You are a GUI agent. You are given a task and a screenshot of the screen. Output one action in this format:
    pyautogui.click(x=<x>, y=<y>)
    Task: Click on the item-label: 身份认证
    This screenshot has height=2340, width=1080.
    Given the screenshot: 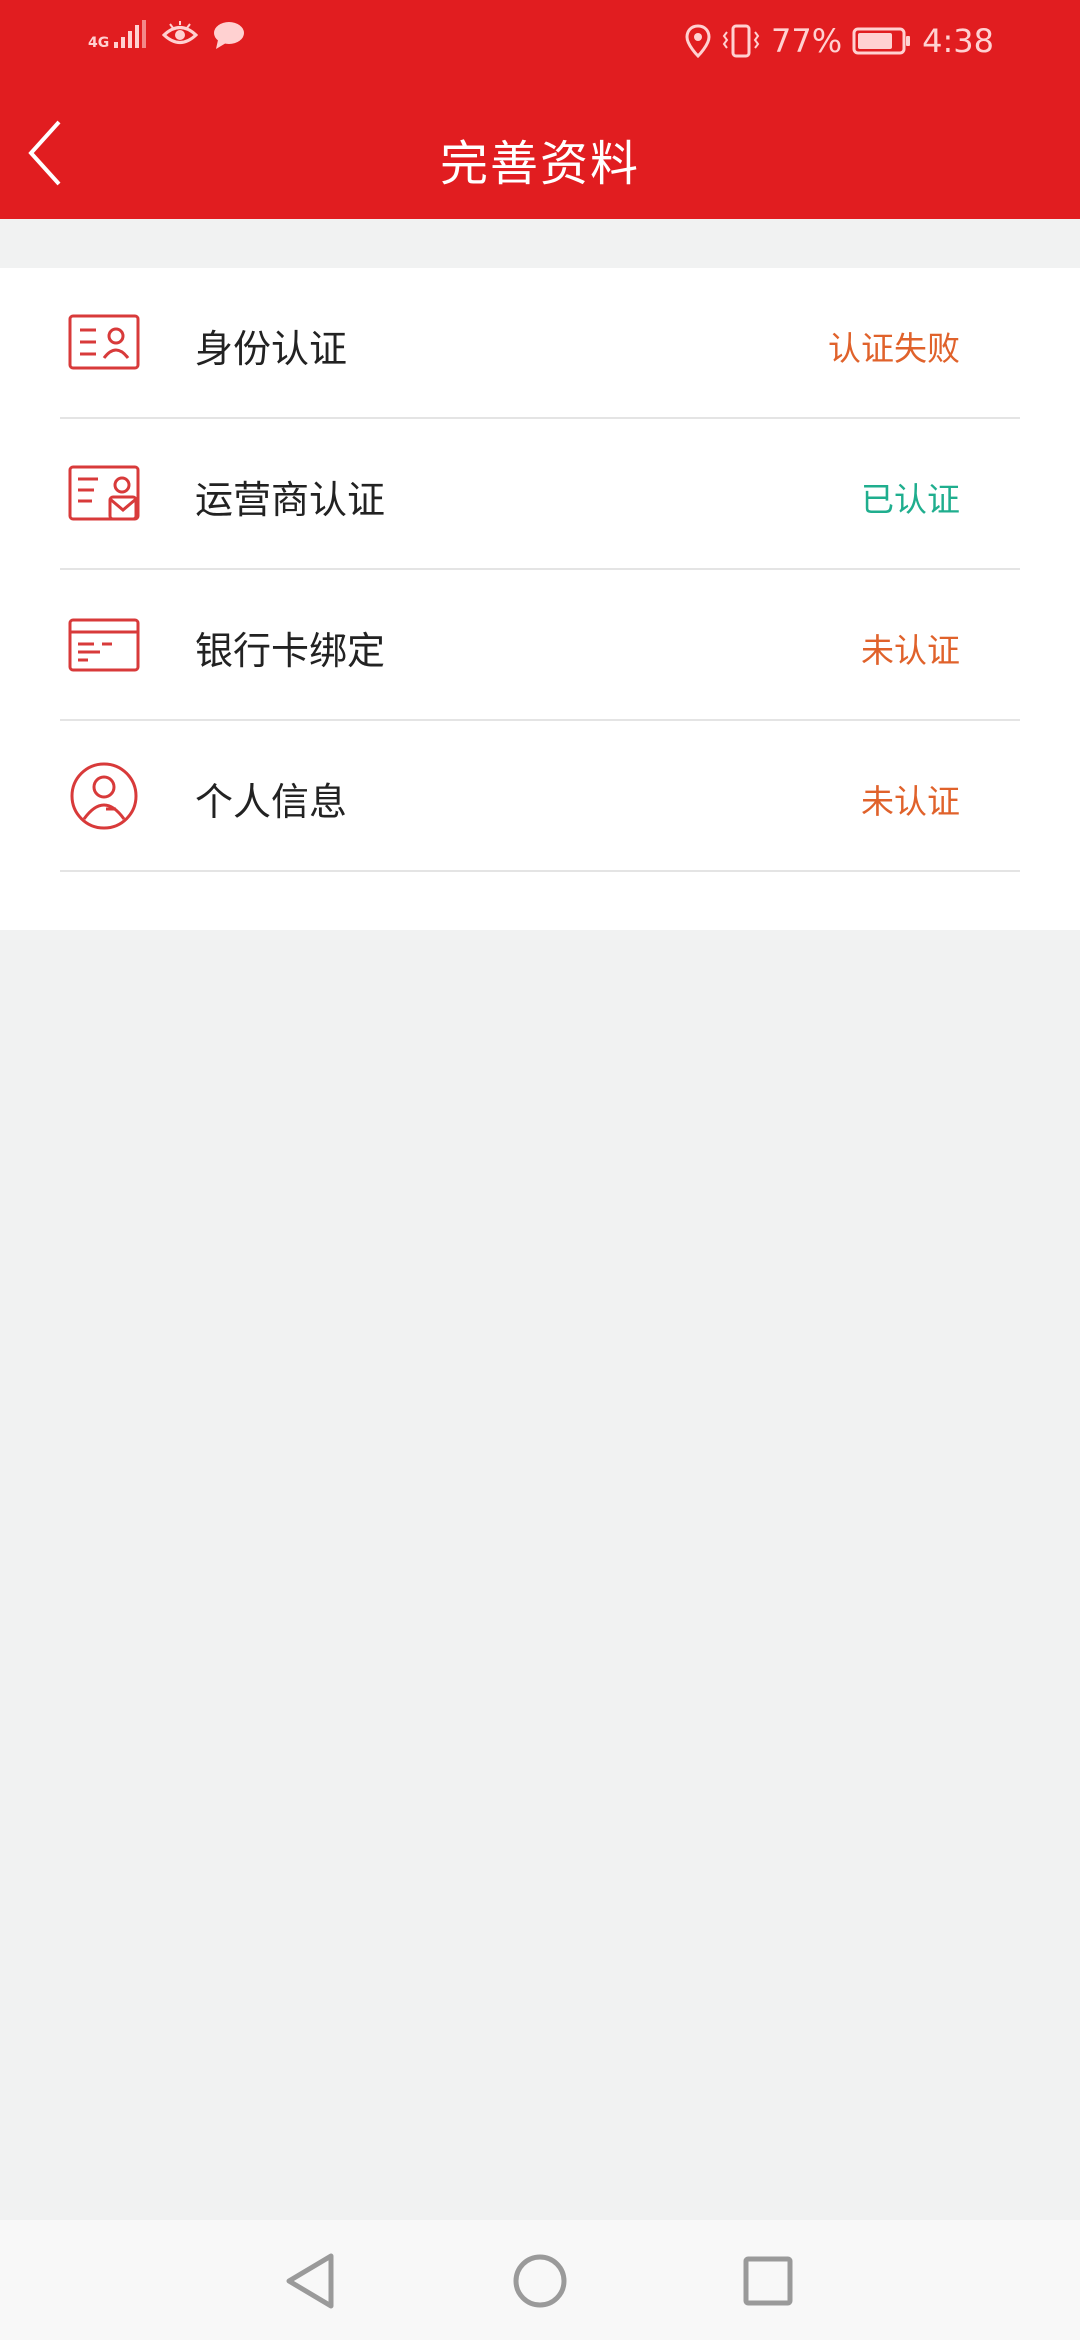 What is the action you would take?
    pyautogui.click(x=271, y=349)
    